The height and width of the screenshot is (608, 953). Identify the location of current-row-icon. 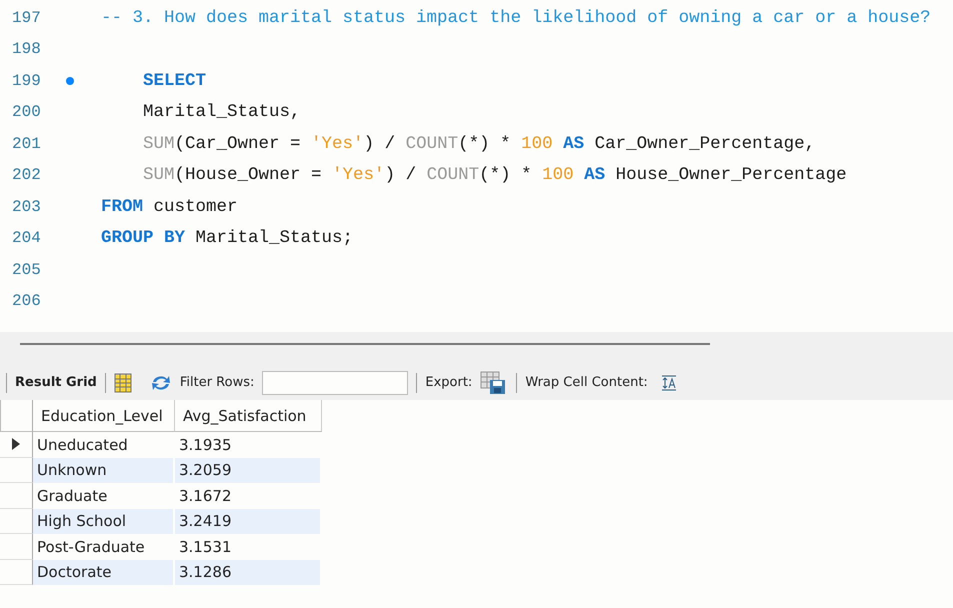
(16, 444).